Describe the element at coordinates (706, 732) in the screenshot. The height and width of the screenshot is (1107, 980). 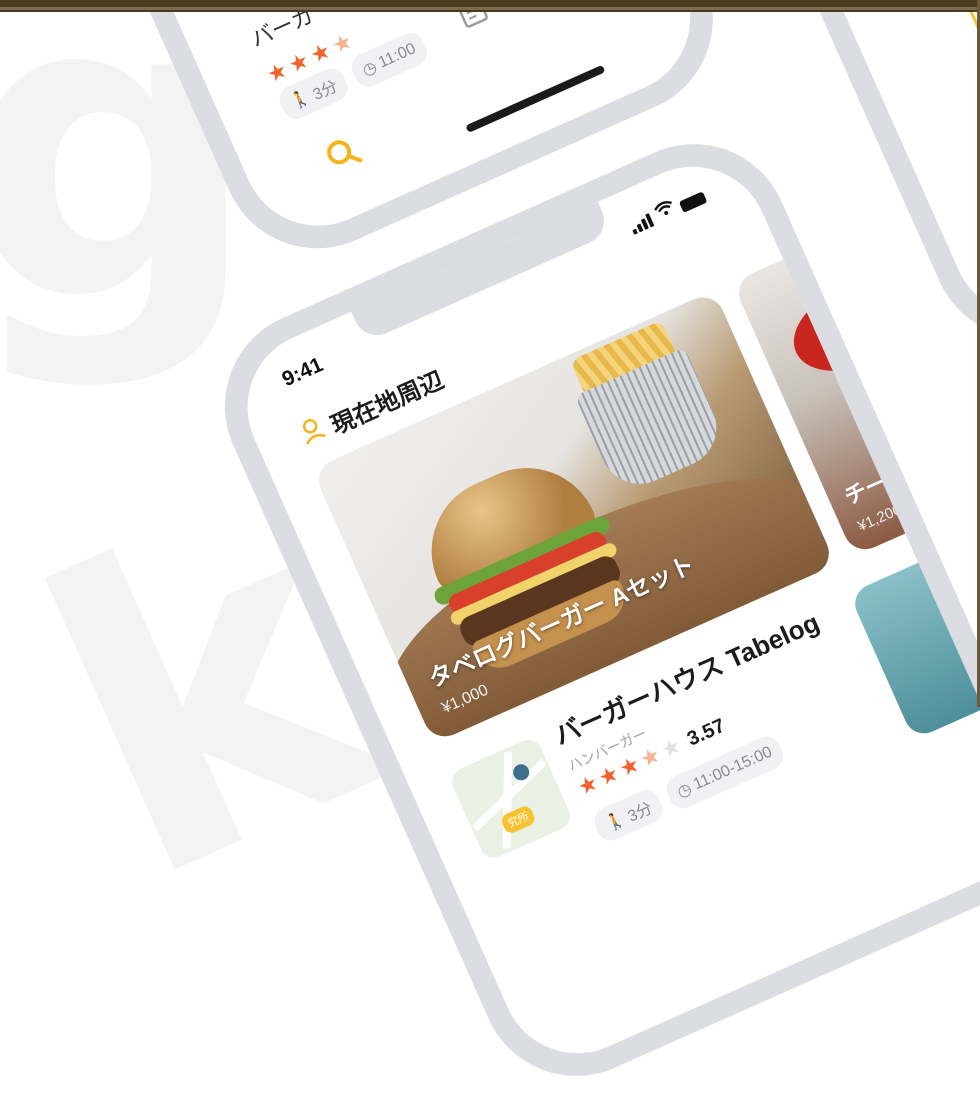
I see `rating-score: 3.57` at that location.